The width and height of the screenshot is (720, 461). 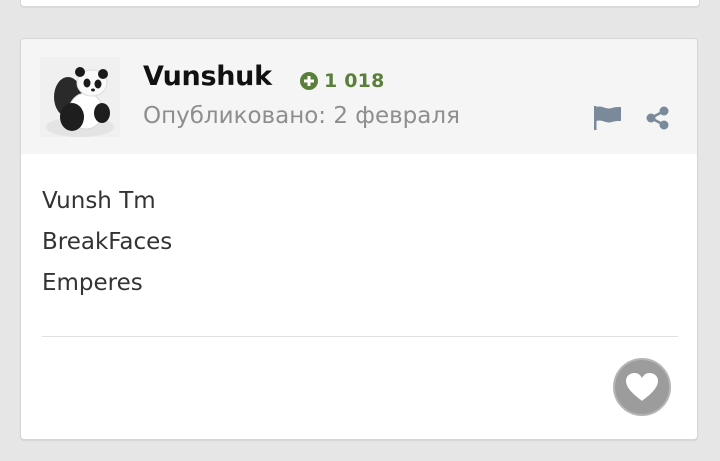 I want to click on plus-circle-icon, so click(x=309, y=81).